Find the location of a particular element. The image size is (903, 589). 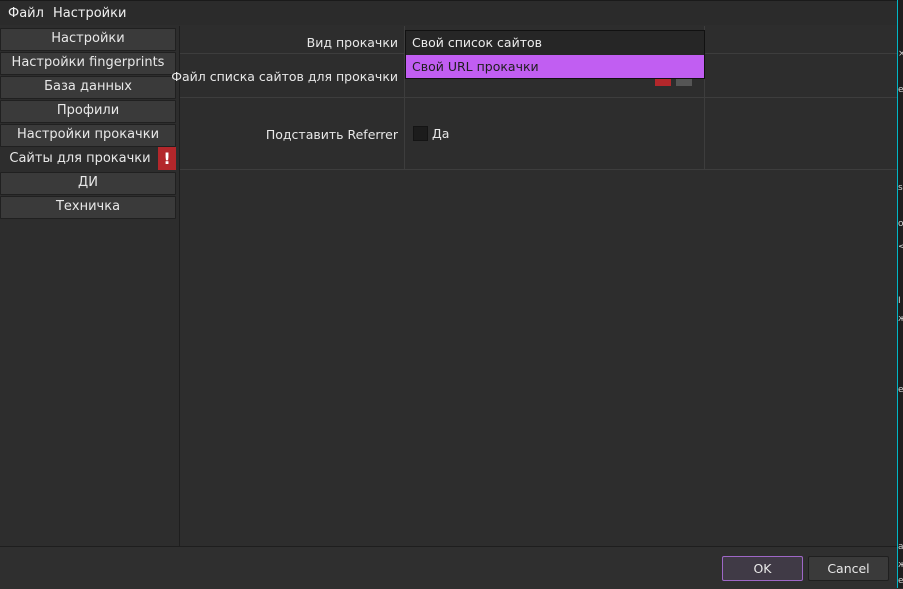

dropdown-option-site-list: Свой список сайтов is located at coordinates (555, 42).